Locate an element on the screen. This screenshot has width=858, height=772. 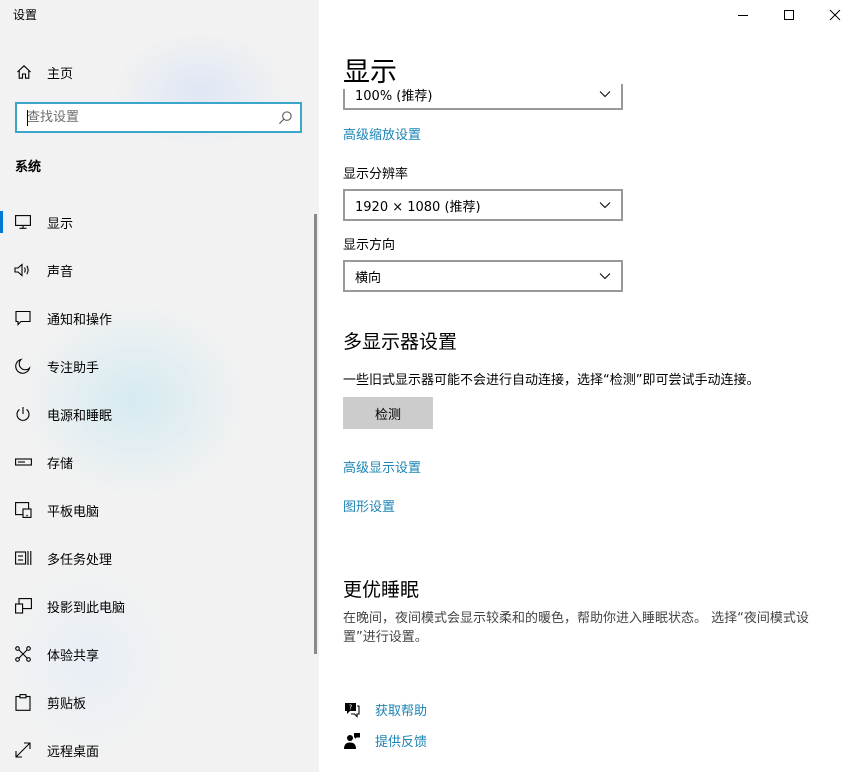
maximize-button is located at coordinates (789, 15).